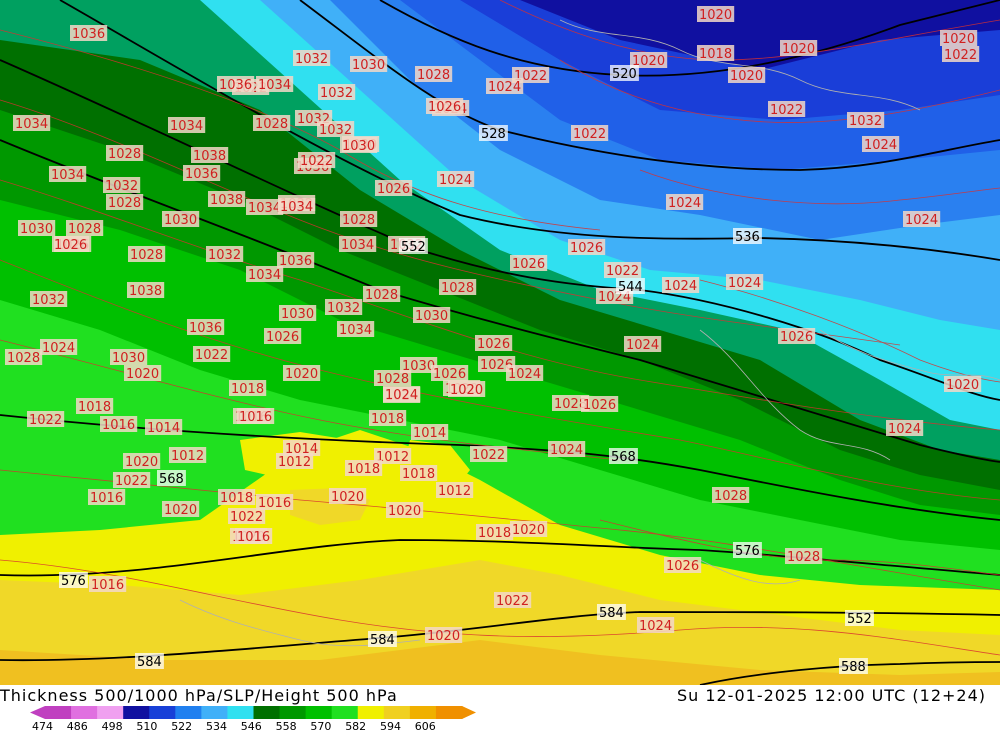 This screenshot has height=733, width=1000. Describe the element at coordinates (469, 712) in the screenshot. I see `colorbar-right-arrow` at that location.